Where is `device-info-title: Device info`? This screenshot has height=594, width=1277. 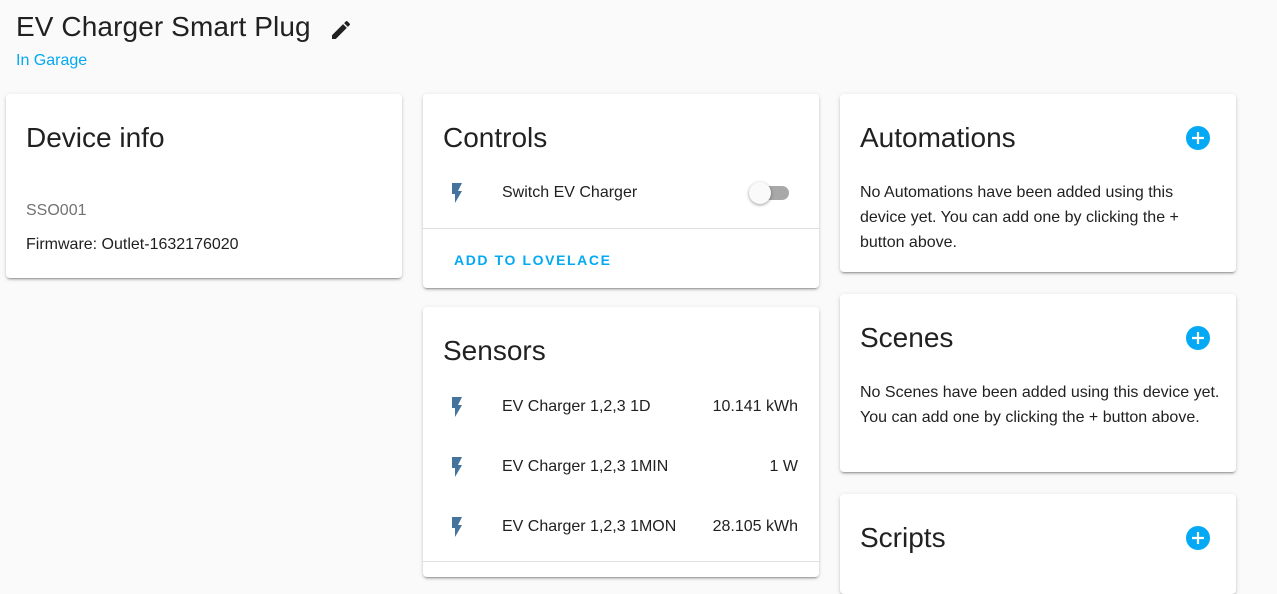
device-info-title: Device info is located at coordinates (95, 137).